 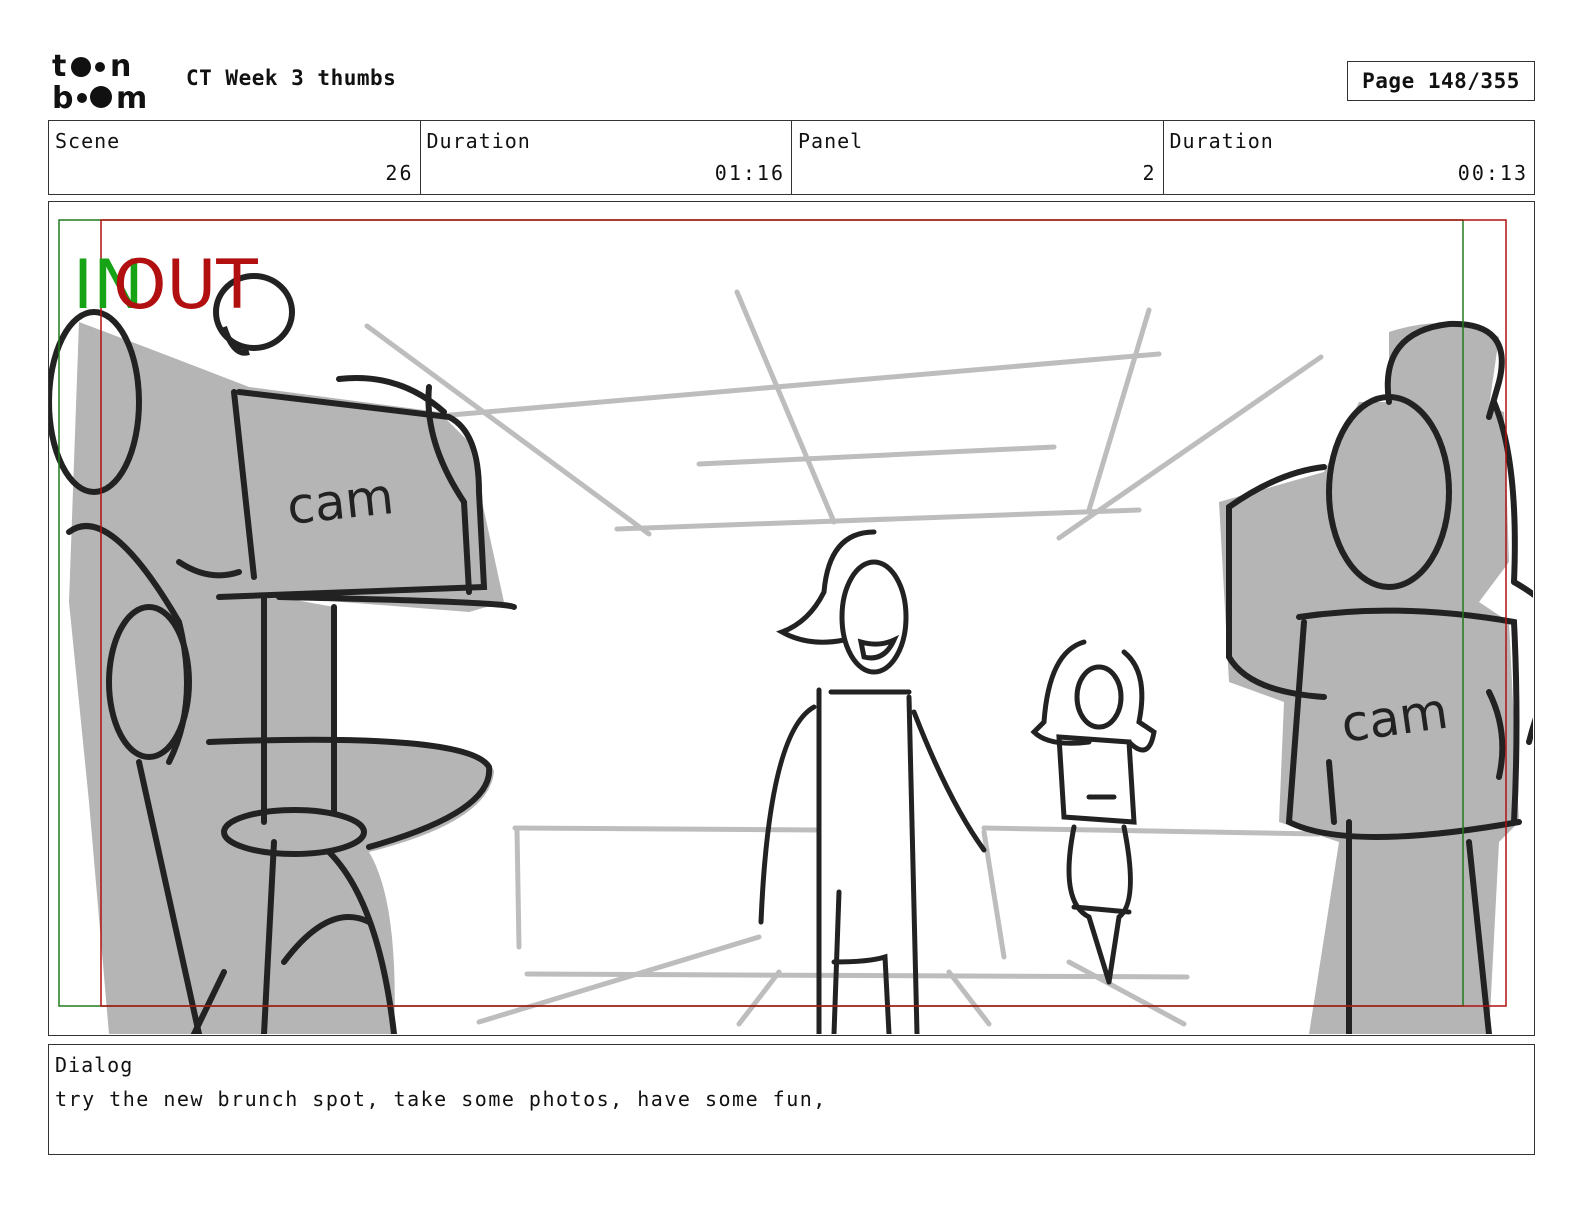 What do you see at coordinates (88, 141) in the screenshot?
I see `scene-label: Scene` at bounding box center [88, 141].